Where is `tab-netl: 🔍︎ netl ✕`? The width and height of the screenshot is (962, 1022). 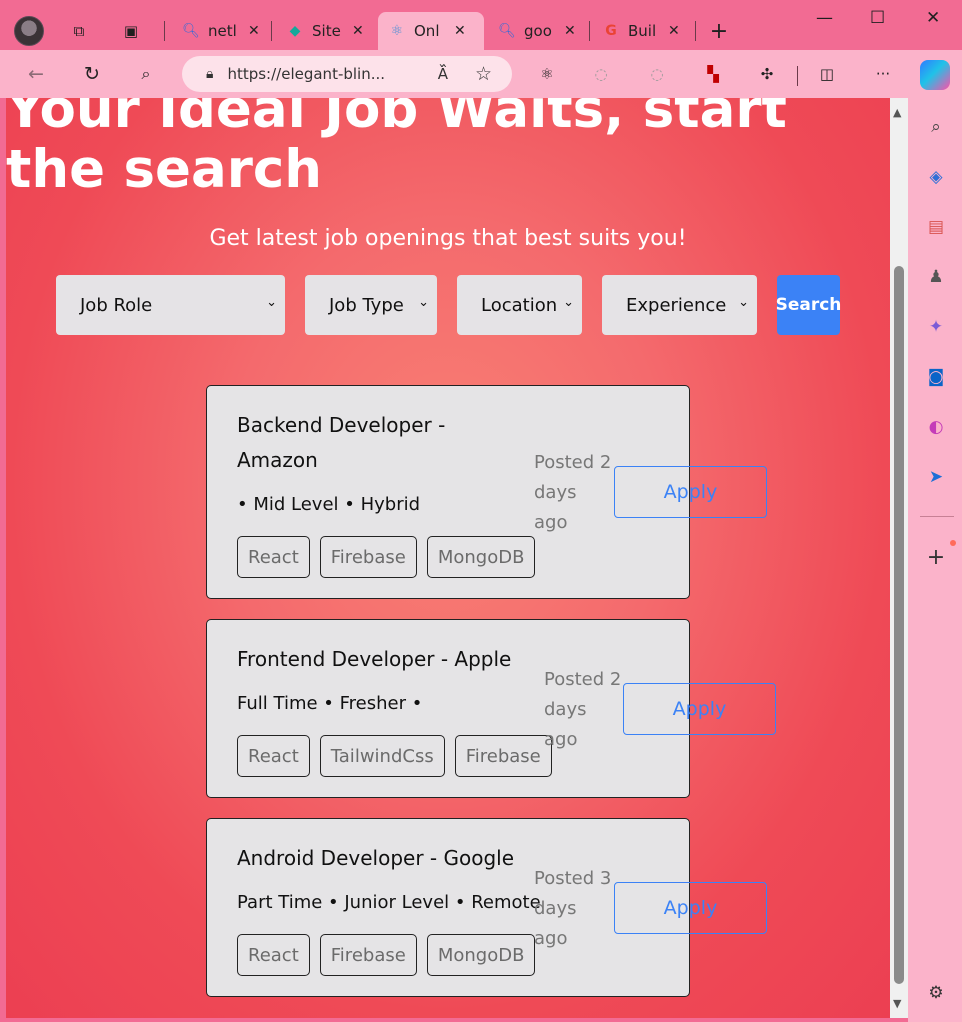 tab-netl: 🔍︎ netl ✕ is located at coordinates (216, 31).